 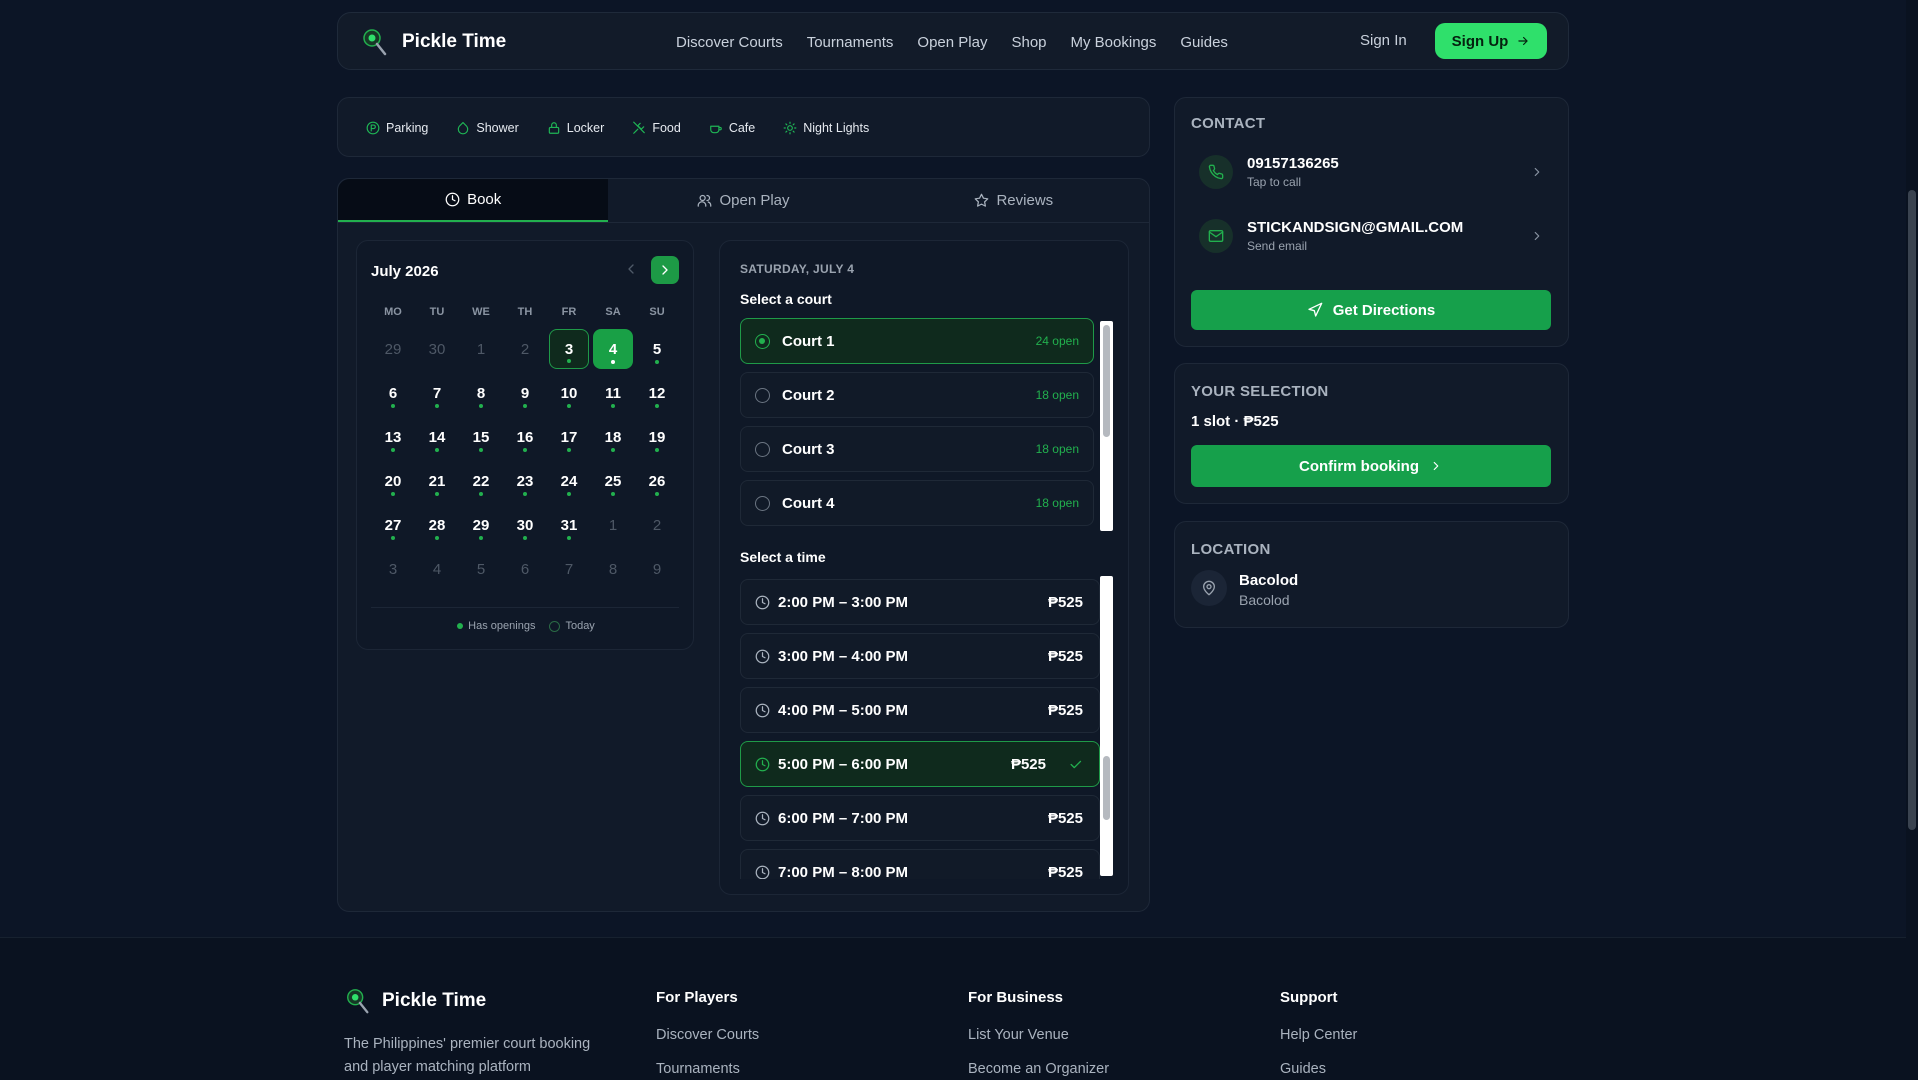 What do you see at coordinates (393, 437) in the screenshot?
I see `calendar-day: 13` at bounding box center [393, 437].